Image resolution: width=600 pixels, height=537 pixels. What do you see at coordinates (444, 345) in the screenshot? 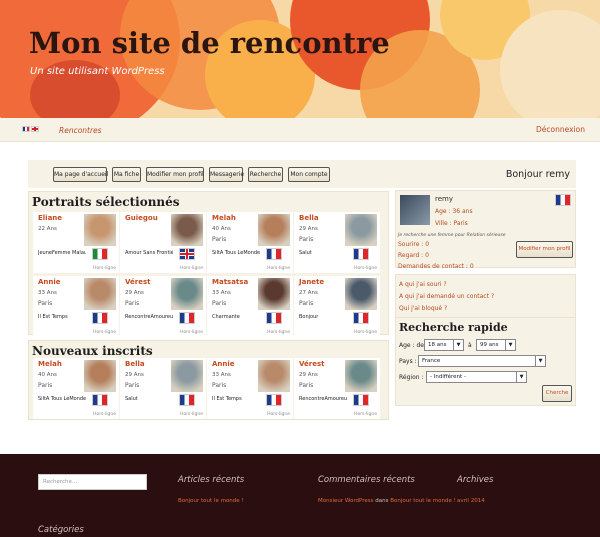
I see `age-from-select: 18 ans ▼` at bounding box center [444, 345].